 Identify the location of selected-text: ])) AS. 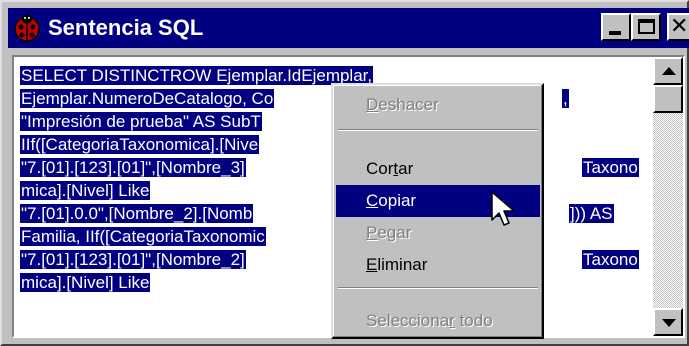
(591, 213).